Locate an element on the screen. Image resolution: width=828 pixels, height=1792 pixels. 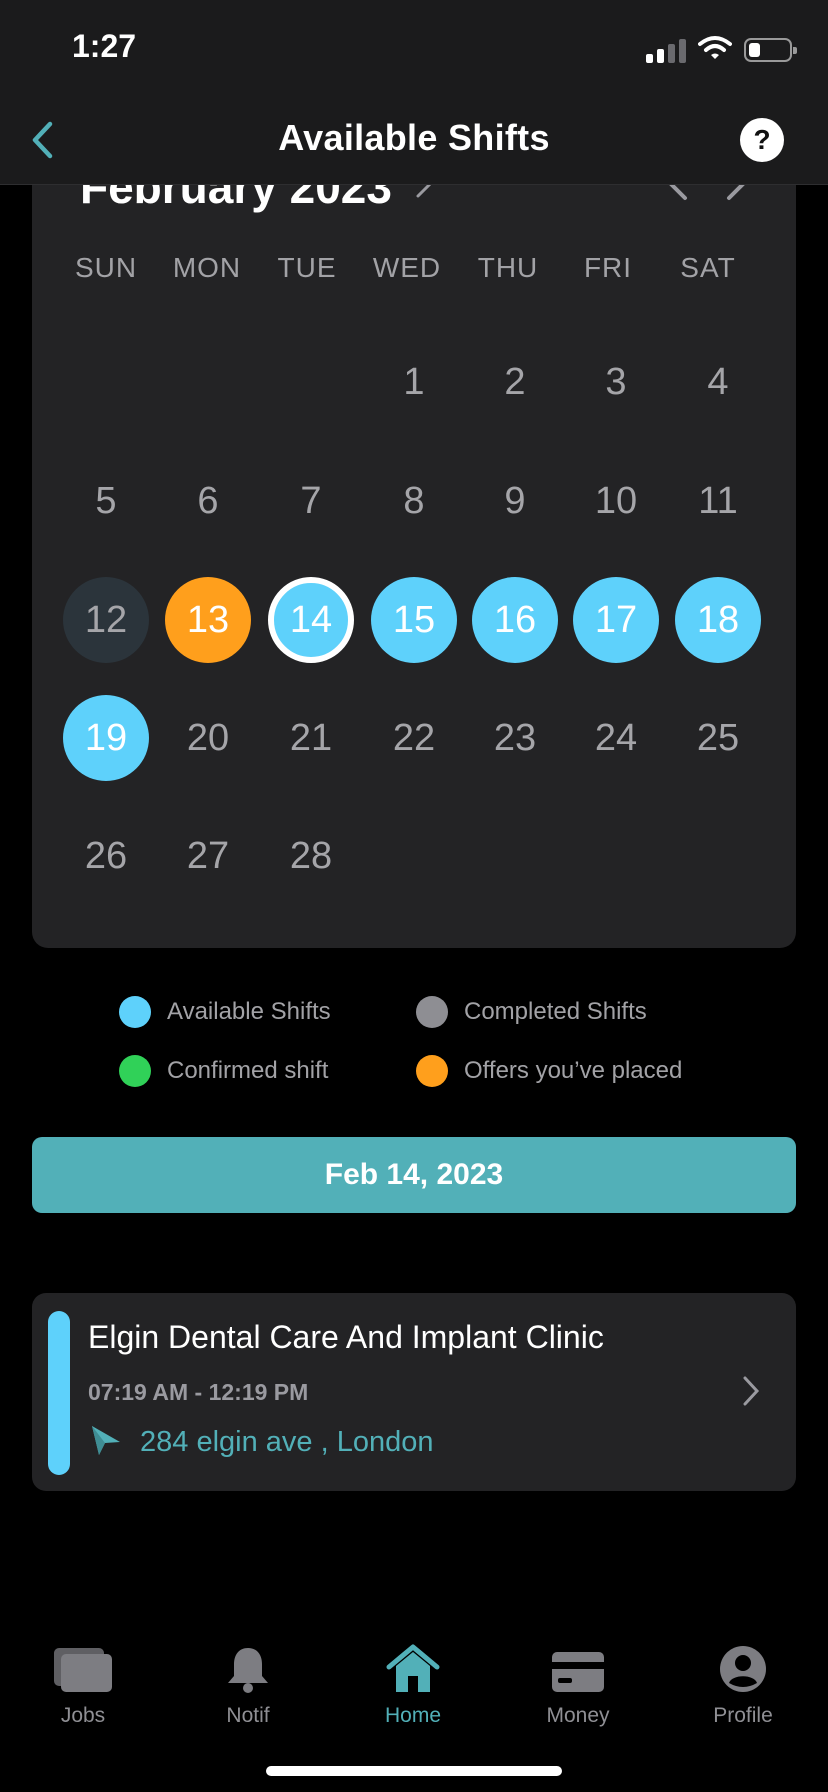
weekday-thu: THU is located at coordinates (508, 267).